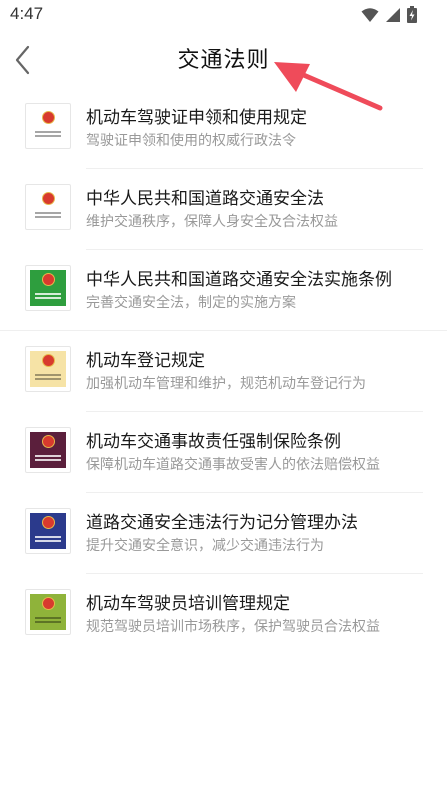 This screenshot has width=447, height=791. Describe the element at coordinates (205, 546) in the screenshot. I see `item-description: 提升交通安全意识，减少交通违法行为` at that location.